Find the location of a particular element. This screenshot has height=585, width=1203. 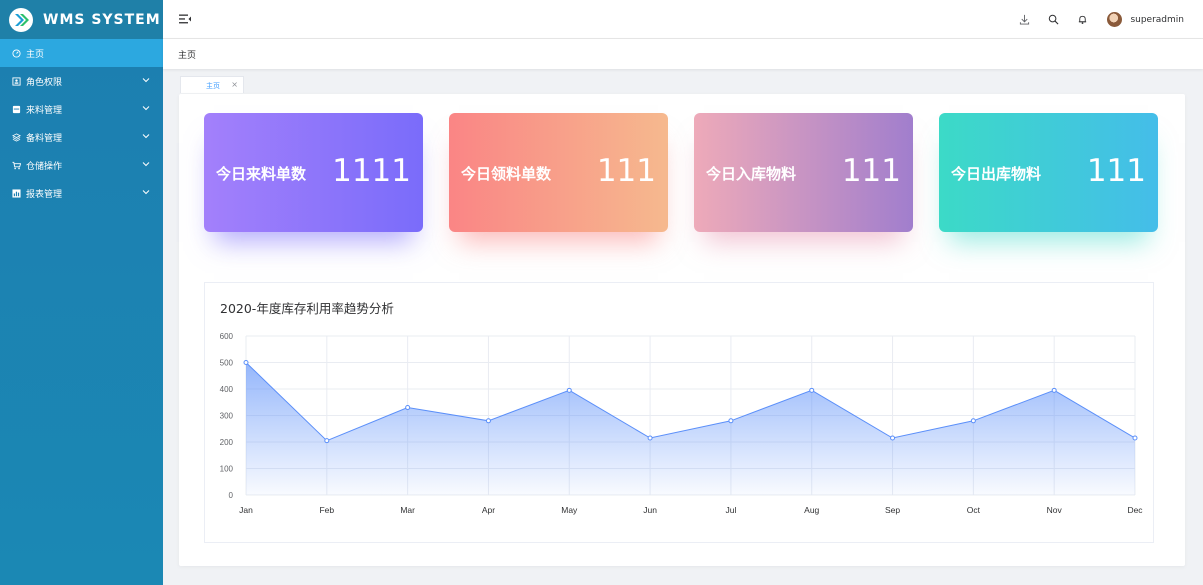

sidebar-item-label: 报表管理 is located at coordinates (44, 194).